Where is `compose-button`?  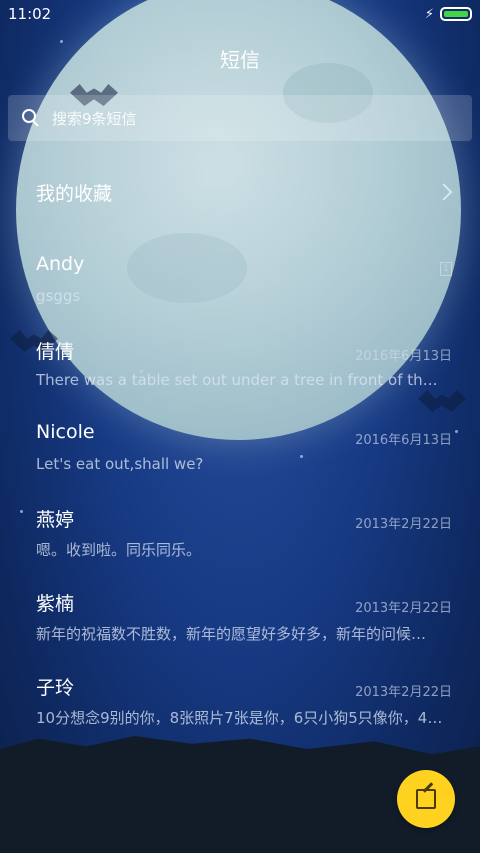
compose-button is located at coordinates (426, 799).